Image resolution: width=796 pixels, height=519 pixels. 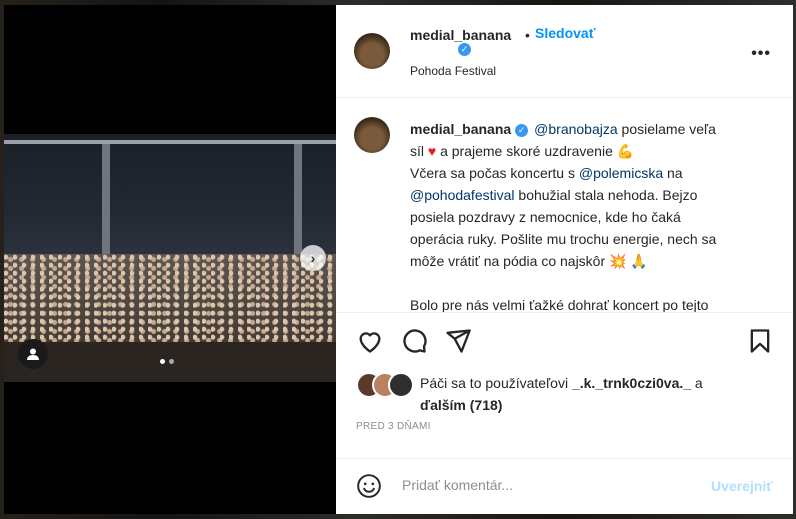 I want to click on heart-emoji-icon: ♥, so click(x=432, y=151).